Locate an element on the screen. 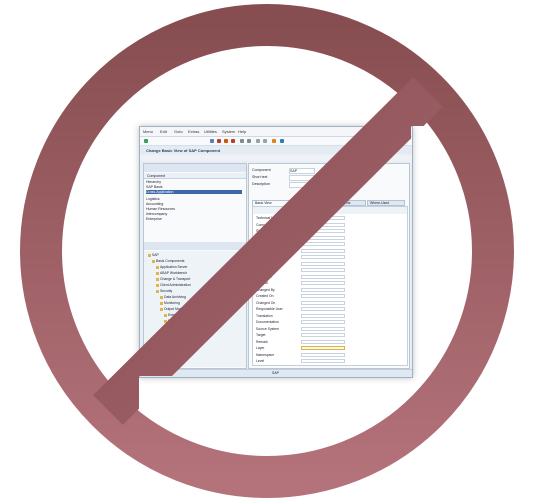 The width and height of the screenshot is (535, 502). print-icon is located at coordinates (242, 141).